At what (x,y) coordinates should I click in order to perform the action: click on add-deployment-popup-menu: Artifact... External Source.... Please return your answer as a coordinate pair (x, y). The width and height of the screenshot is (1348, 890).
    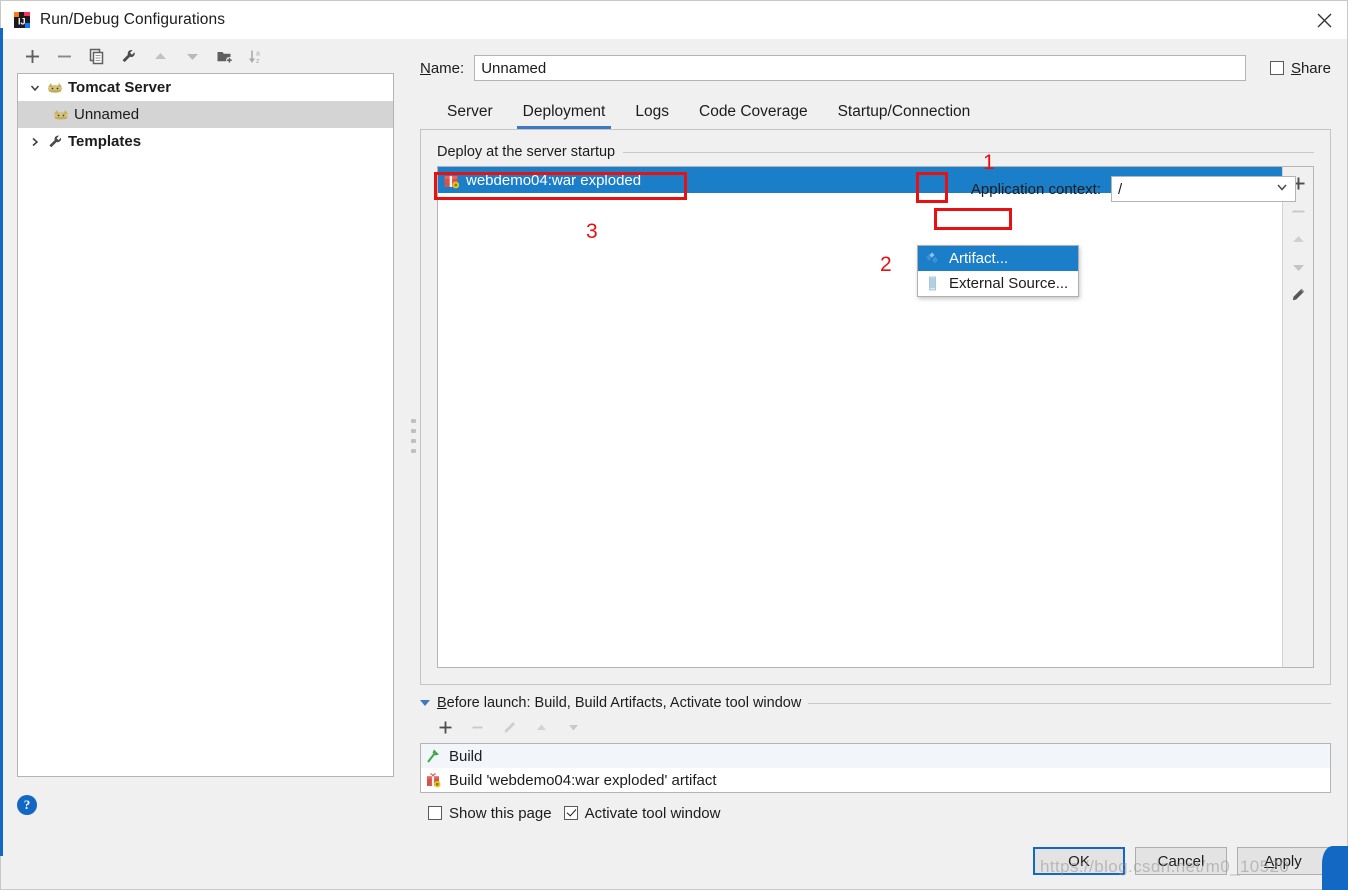
    Looking at the image, I should click on (998, 271).